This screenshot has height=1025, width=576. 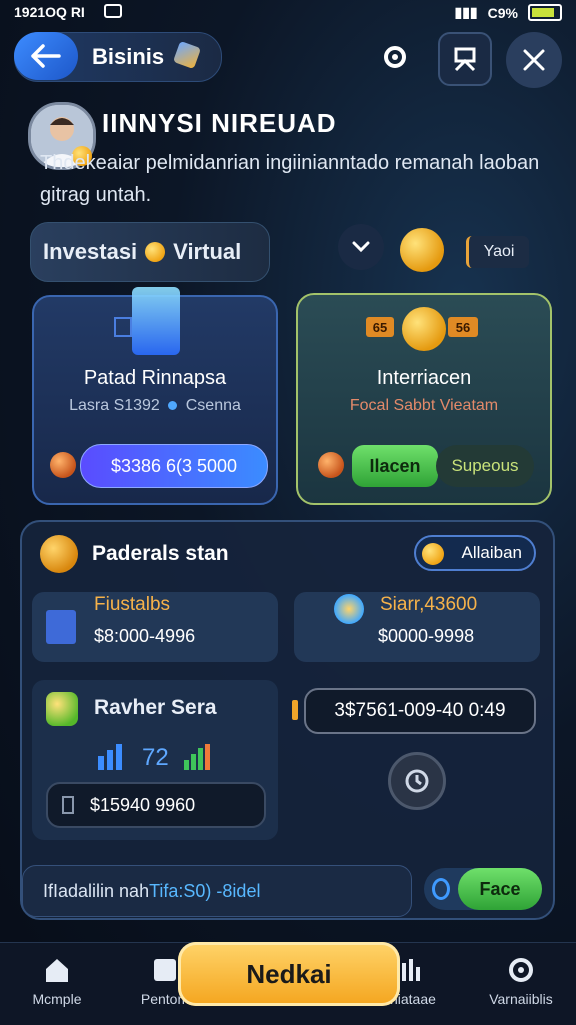 What do you see at coordinates (49, 12) in the screenshot?
I see `status-time: 1921OQ RI` at bounding box center [49, 12].